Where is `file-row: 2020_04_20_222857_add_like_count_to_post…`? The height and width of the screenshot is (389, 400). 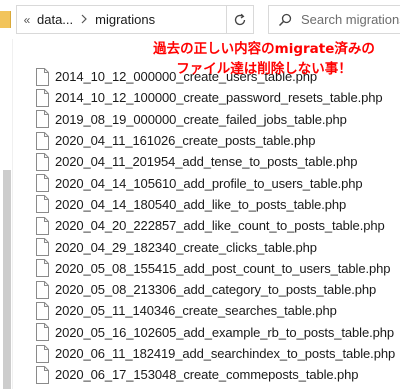
file-row: 2020_04_20_222857_add_like_count_to_post… is located at coordinates (217, 225).